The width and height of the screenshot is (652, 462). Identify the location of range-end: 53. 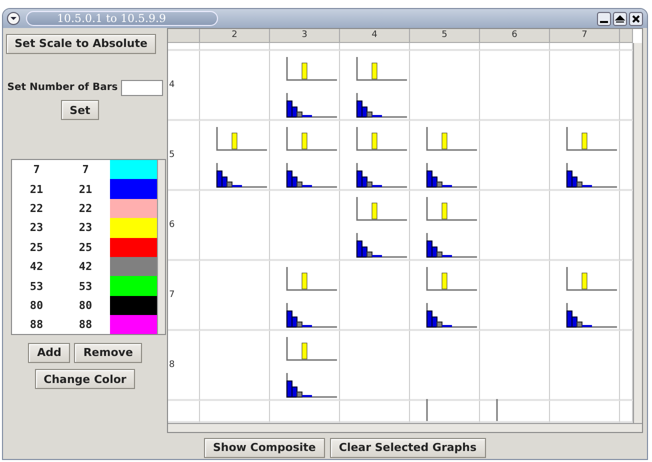
(85, 286).